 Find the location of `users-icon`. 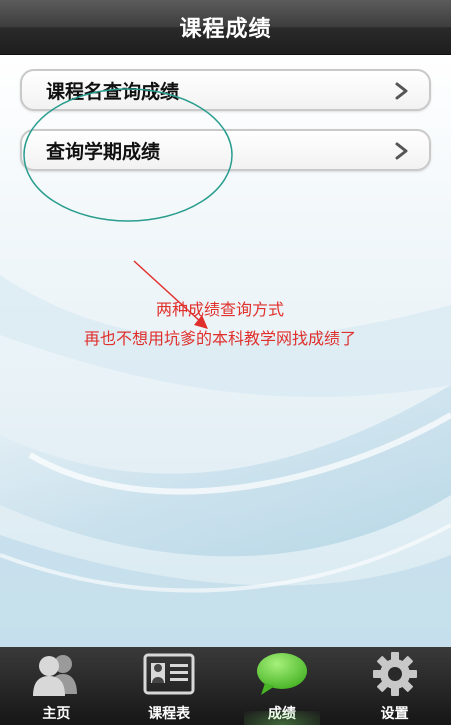

users-icon is located at coordinates (56, 674).